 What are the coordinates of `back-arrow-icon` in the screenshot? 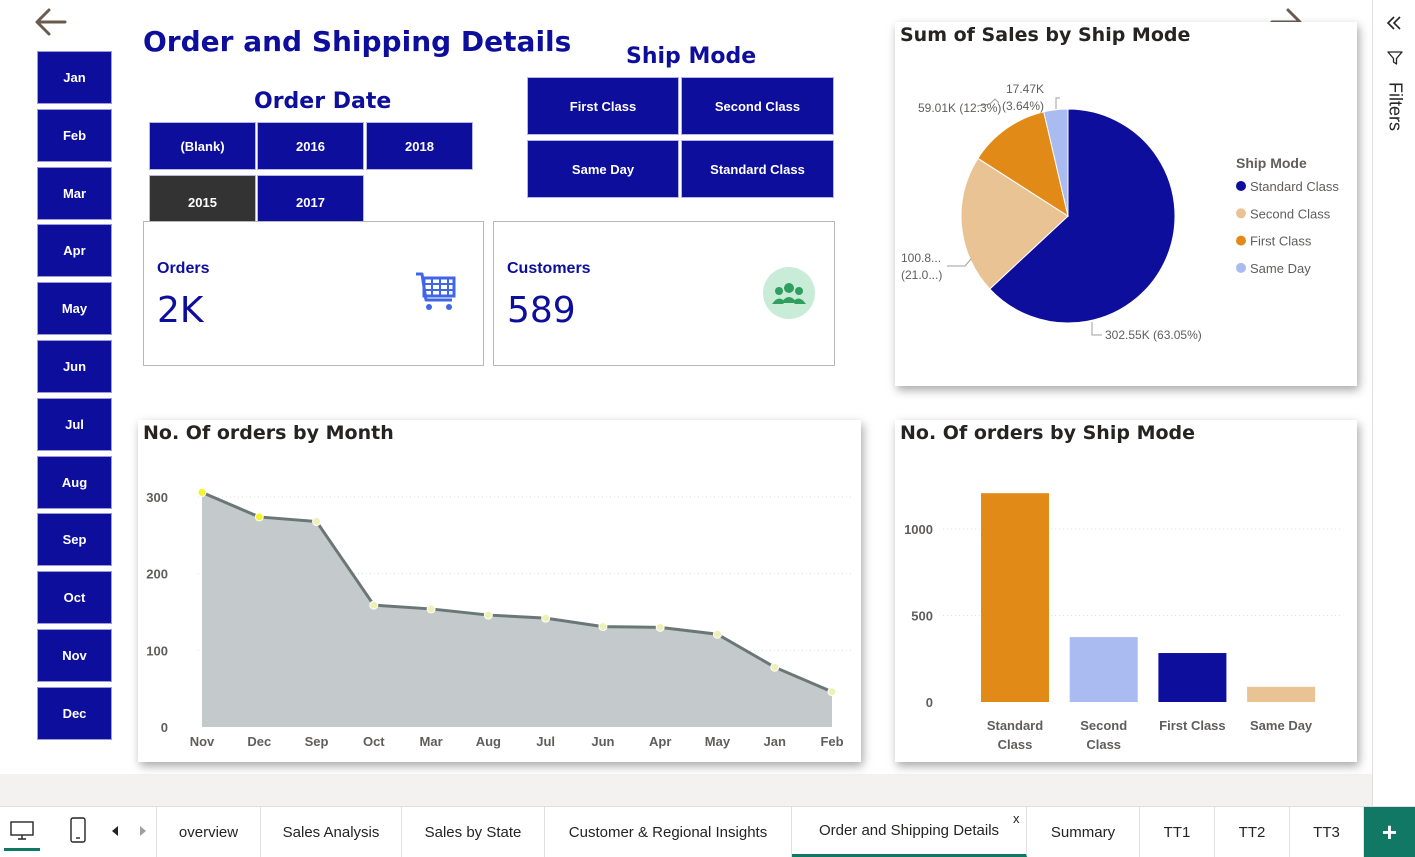 It's located at (51, 22).